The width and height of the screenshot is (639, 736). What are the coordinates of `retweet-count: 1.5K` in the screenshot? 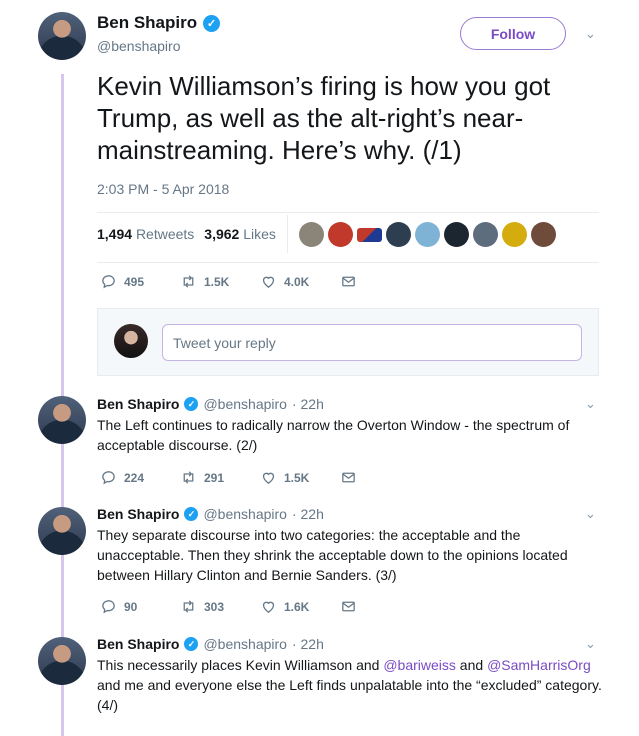 It's located at (217, 281).